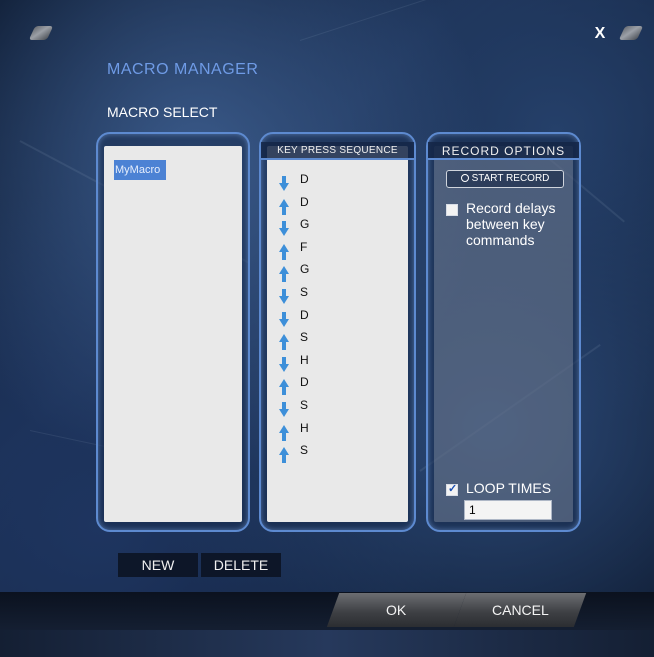  Describe the element at coordinates (140, 170) in the screenshot. I see `macro-list-item: MyMacro` at that location.